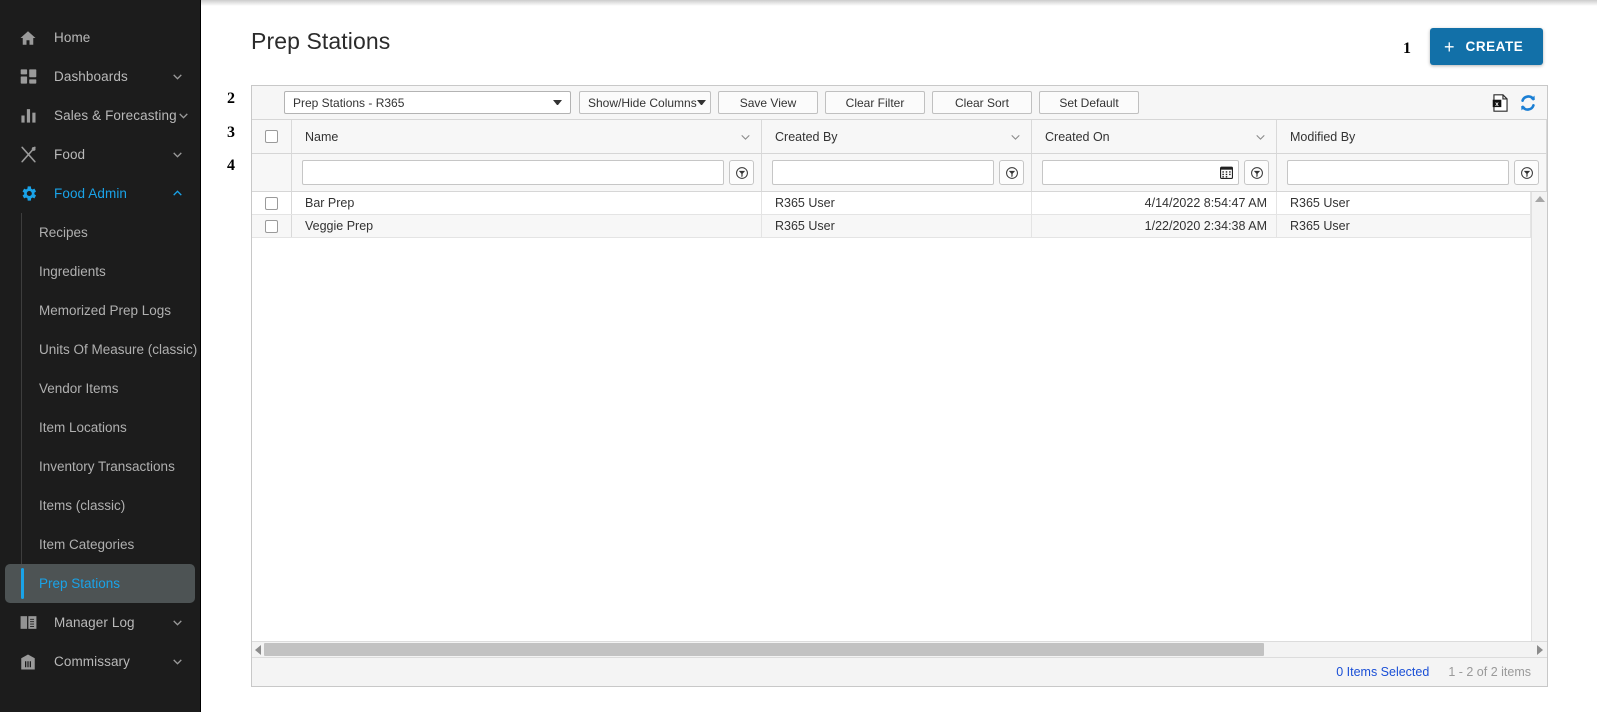 This screenshot has height=712, width=1597. What do you see at coordinates (79, 388) in the screenshot?
I see `sidebar-subitem-label: Vendor Items` at bounding box center [79, 388].